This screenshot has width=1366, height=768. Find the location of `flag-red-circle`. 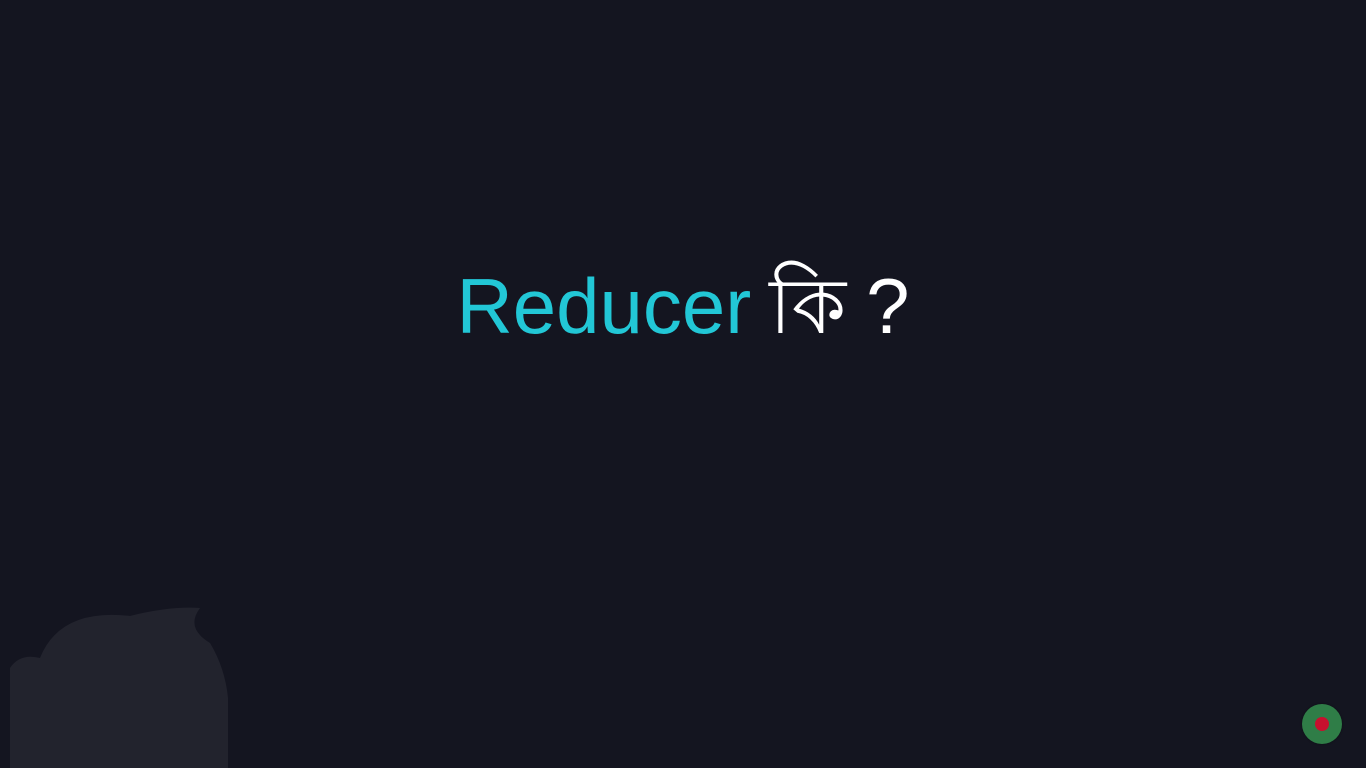

flag-red-circle is located at coordinates (1322, 724).